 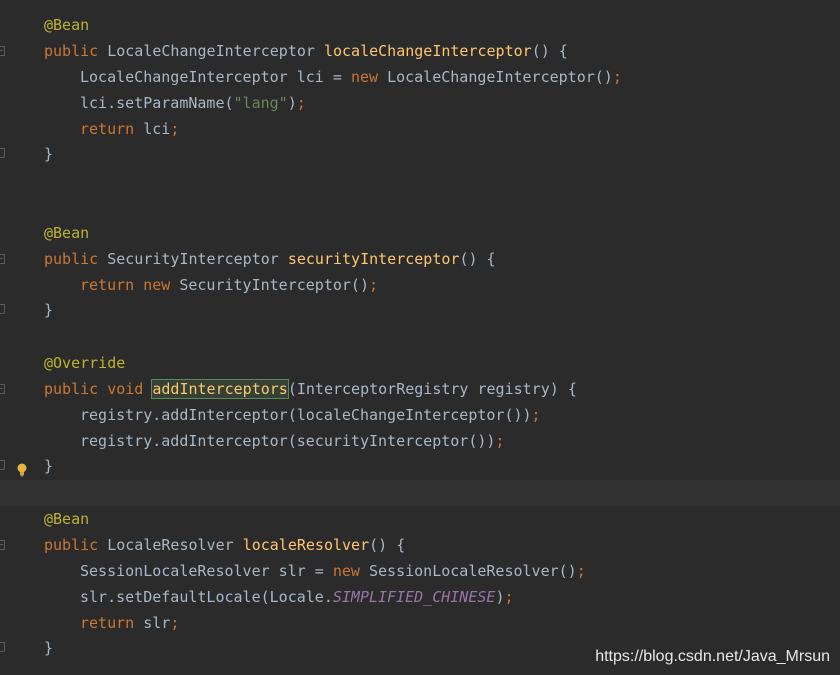 What do you see at coordinates (206, 597) in the screenshot?
I see `method-call: slr.setDefaultLocale(Locale.` at bounding box center [206, 597].